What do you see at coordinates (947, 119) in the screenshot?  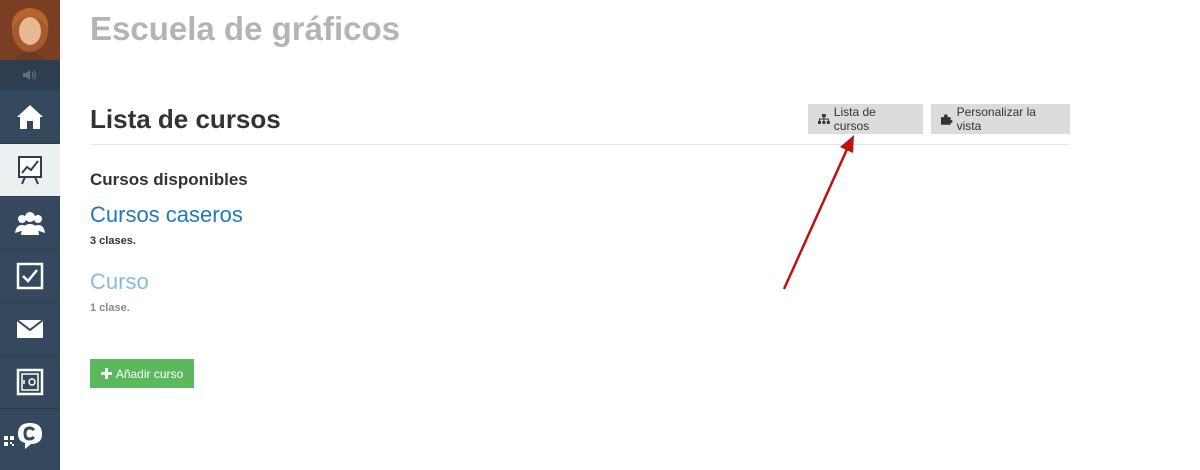 I see `puzzle-icon` at bounding box center [947, 119].